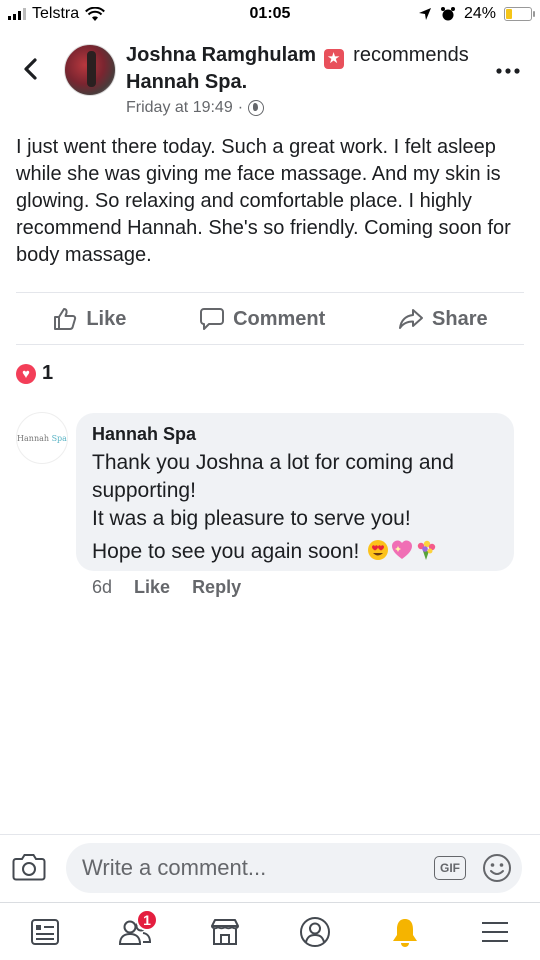  What do you see at coordinates (144, 490) in the screenshot?
I see `comment-line: supporting!` at bounding box center [144, 490].